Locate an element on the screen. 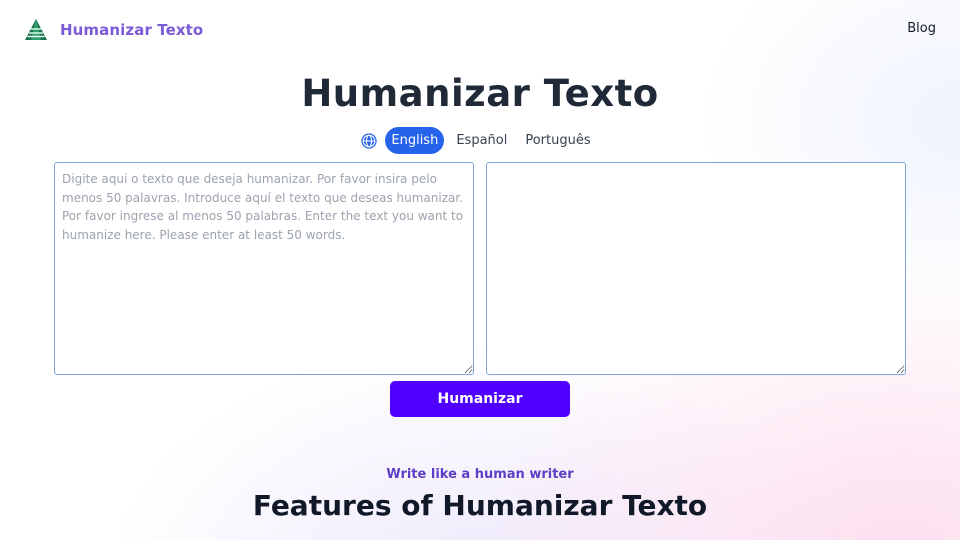 The height and width of the screenshot is (540, 960). brand-link: Humanizar Texto is located at coordinates (113, 30).